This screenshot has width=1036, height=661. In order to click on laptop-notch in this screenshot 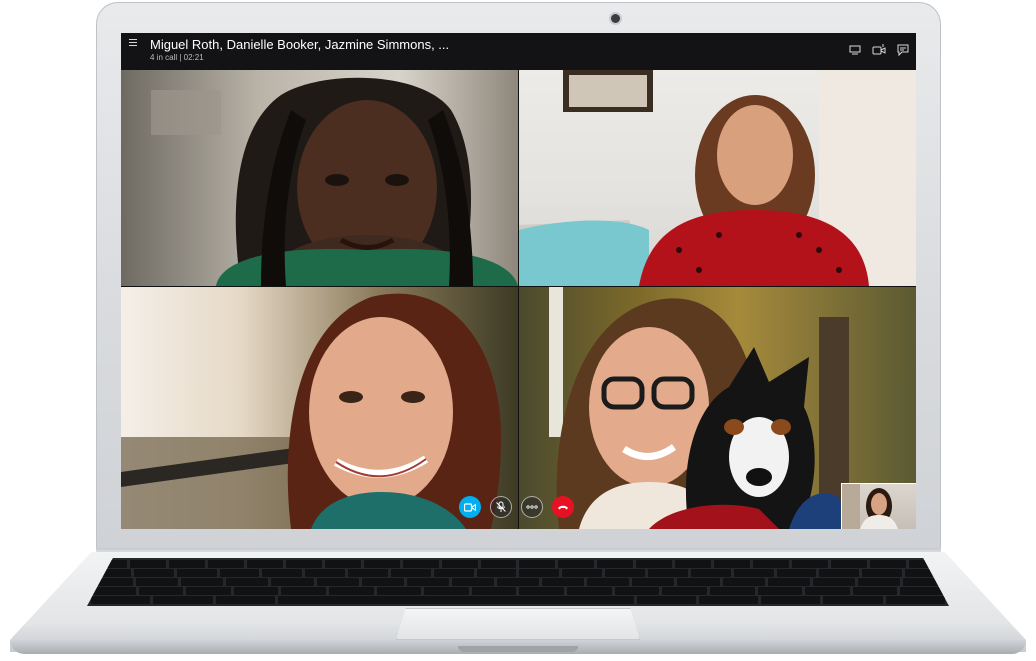, I will do `click(518, 649)`.